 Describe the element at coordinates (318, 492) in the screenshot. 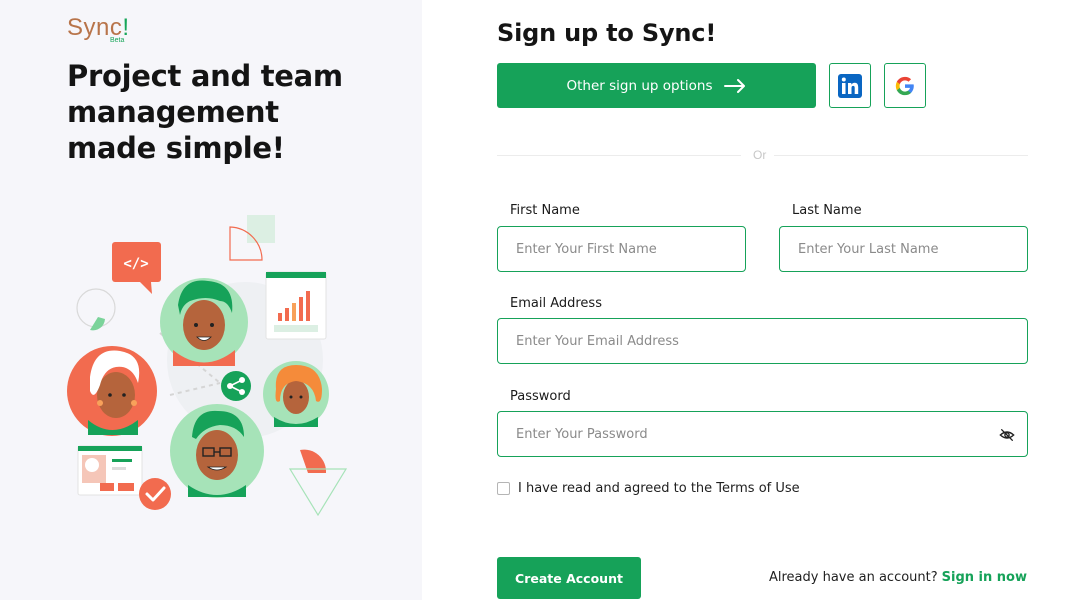

I see `deco-triangle` at that location.